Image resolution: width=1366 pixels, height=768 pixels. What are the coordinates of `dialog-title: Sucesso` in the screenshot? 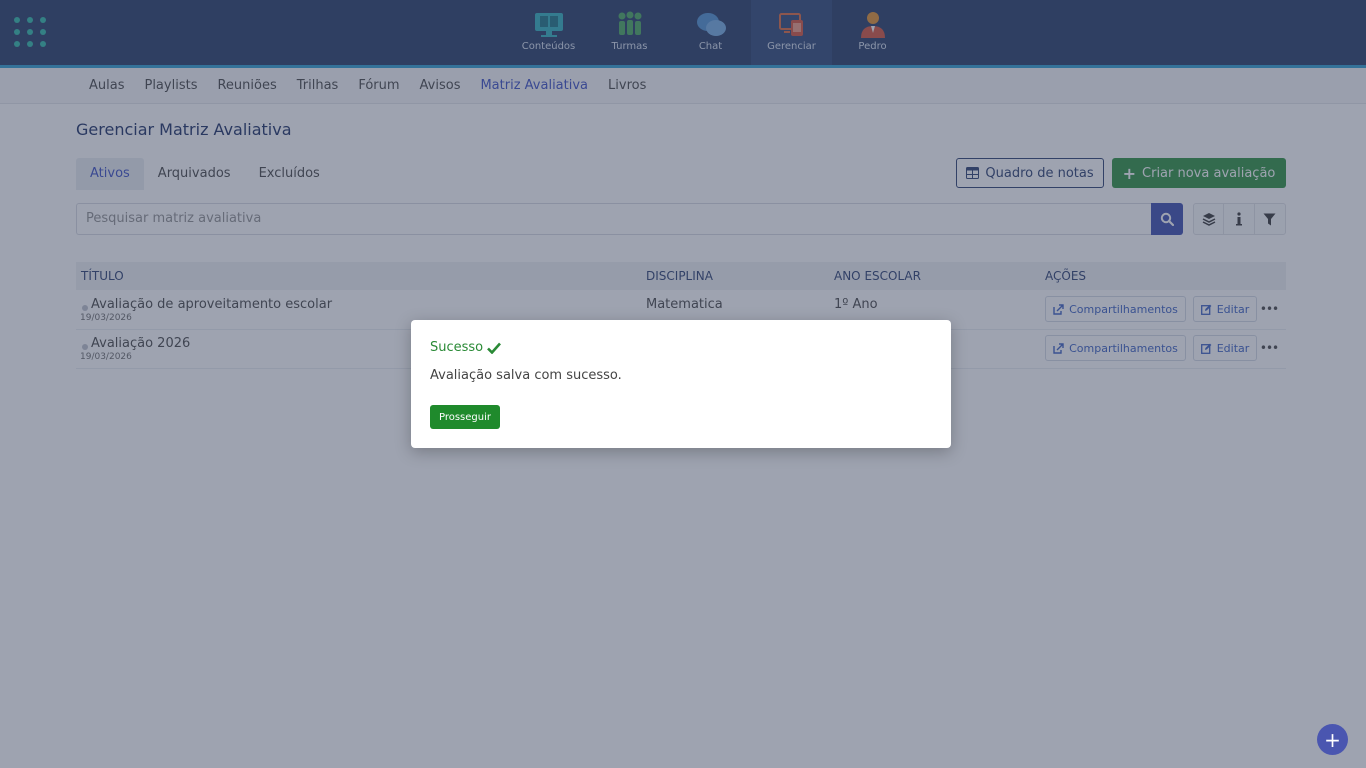 It's located at (466, 347).